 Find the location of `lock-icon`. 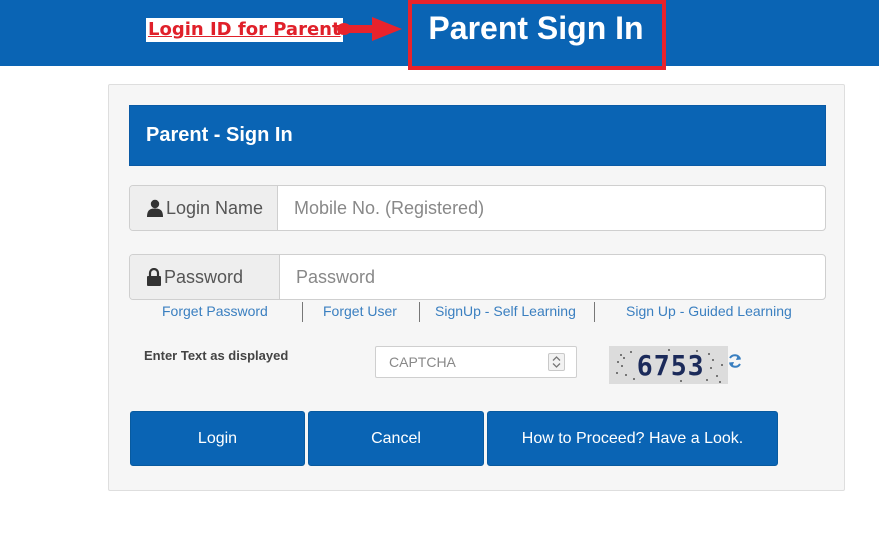

lock-icon is located at coordinates (154, 277).